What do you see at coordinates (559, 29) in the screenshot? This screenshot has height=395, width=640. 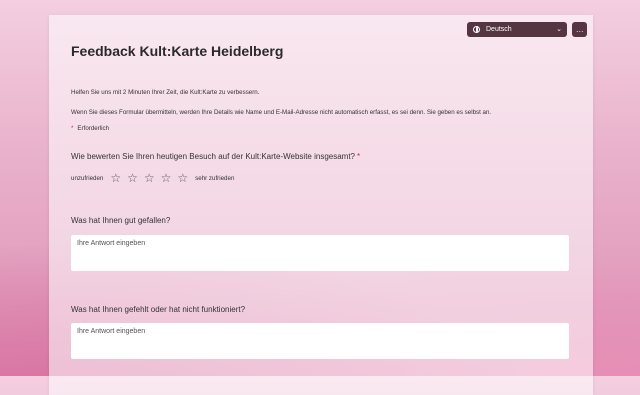 I see `chevron-down-icon: ⌄` at bounding box center [559, 29].